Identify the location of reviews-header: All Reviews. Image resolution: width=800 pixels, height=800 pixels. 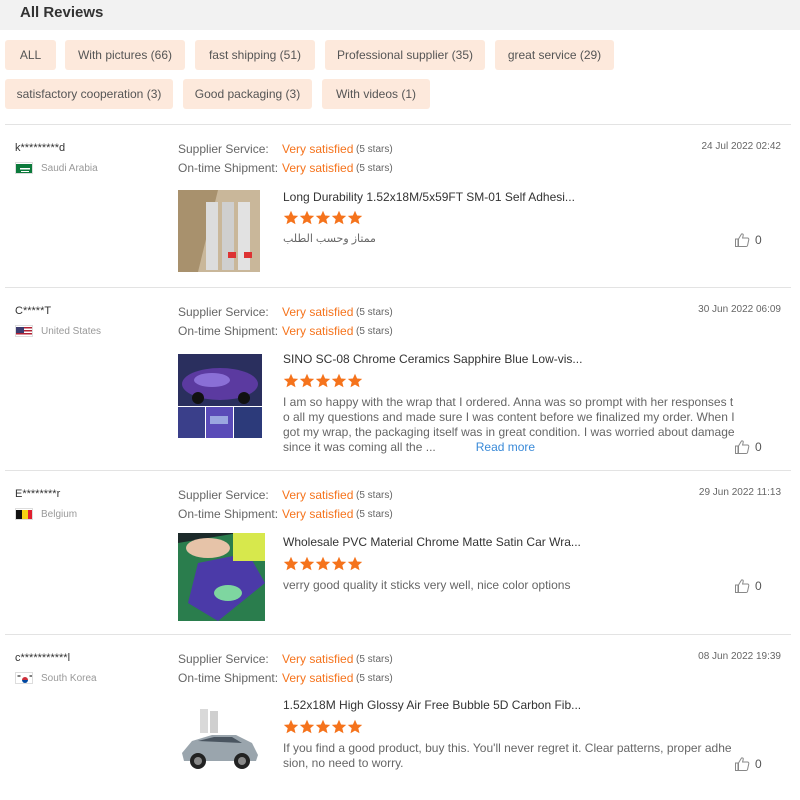
(400, 15).